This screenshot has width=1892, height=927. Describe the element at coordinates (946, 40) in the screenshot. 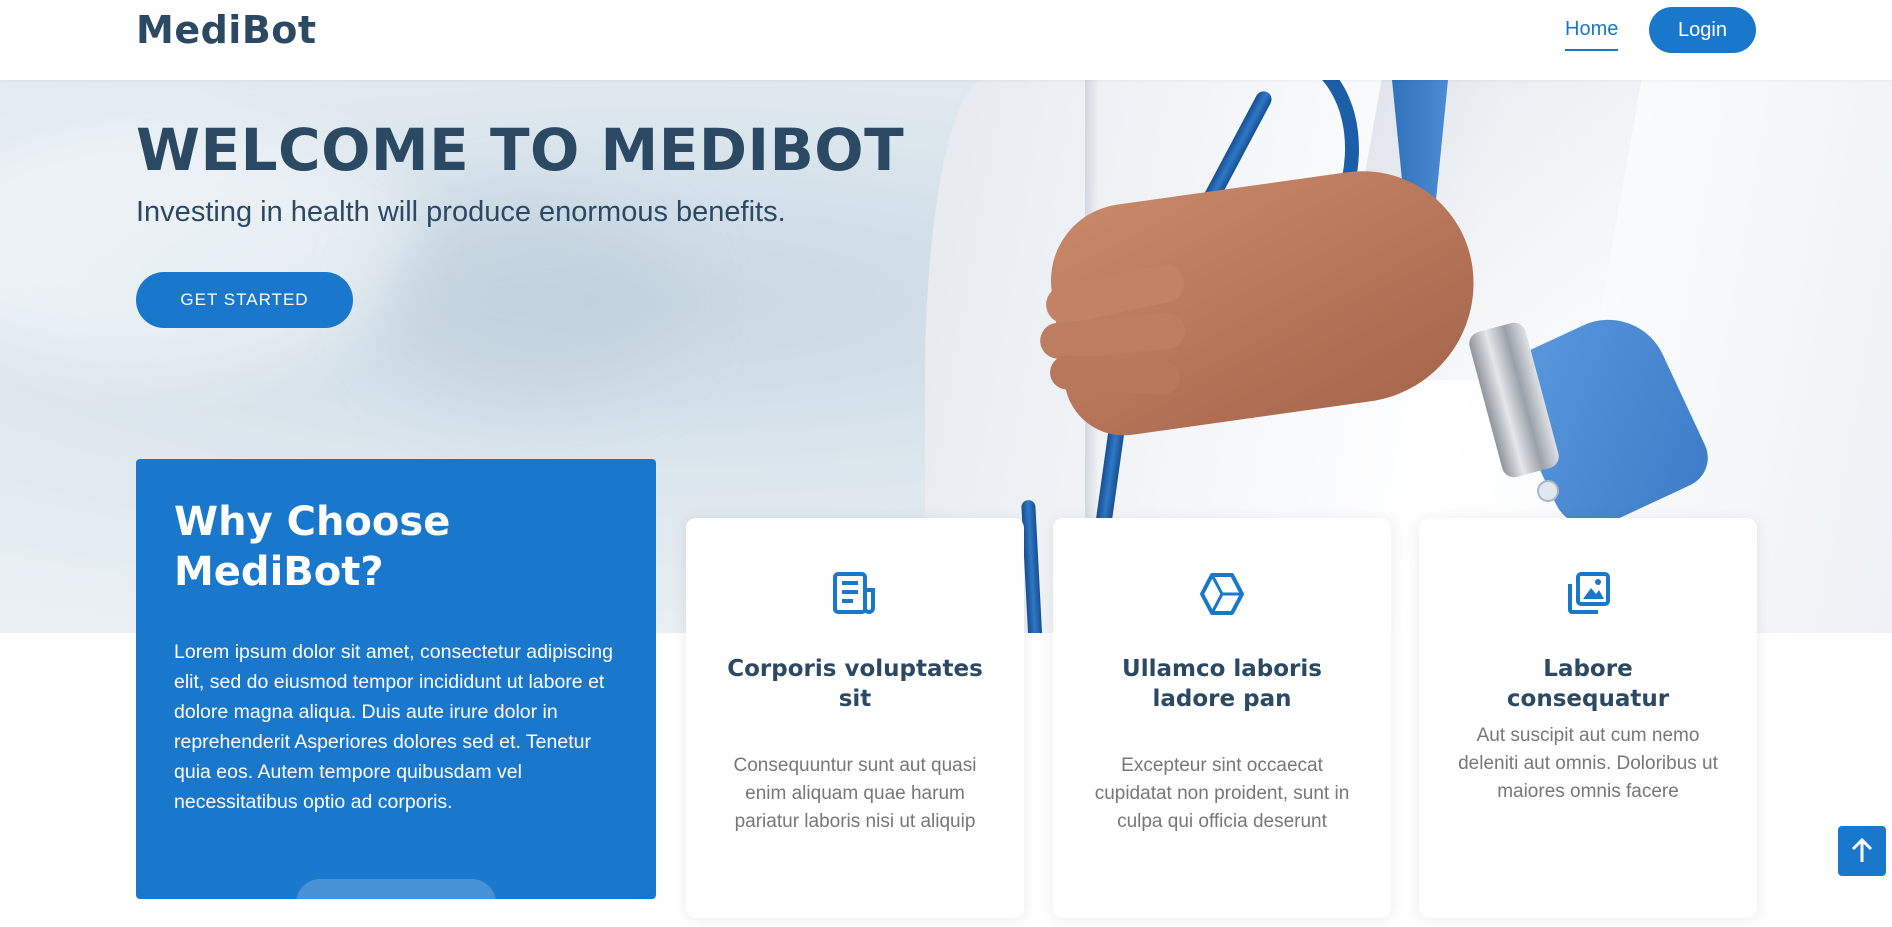

I see `site-header: MediBot Home Login` at that location.